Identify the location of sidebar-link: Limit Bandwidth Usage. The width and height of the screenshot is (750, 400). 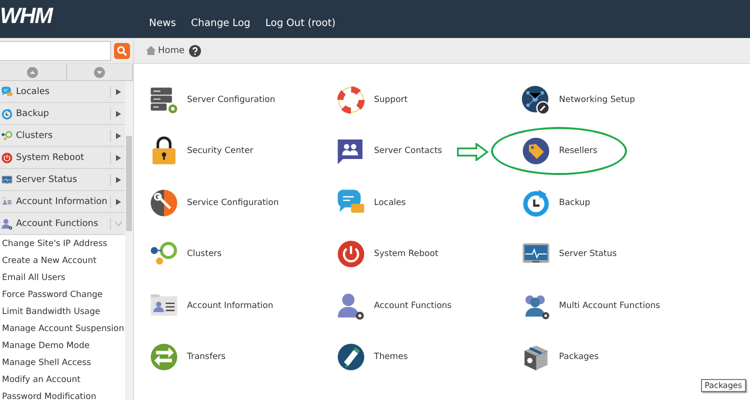
(63, 311).